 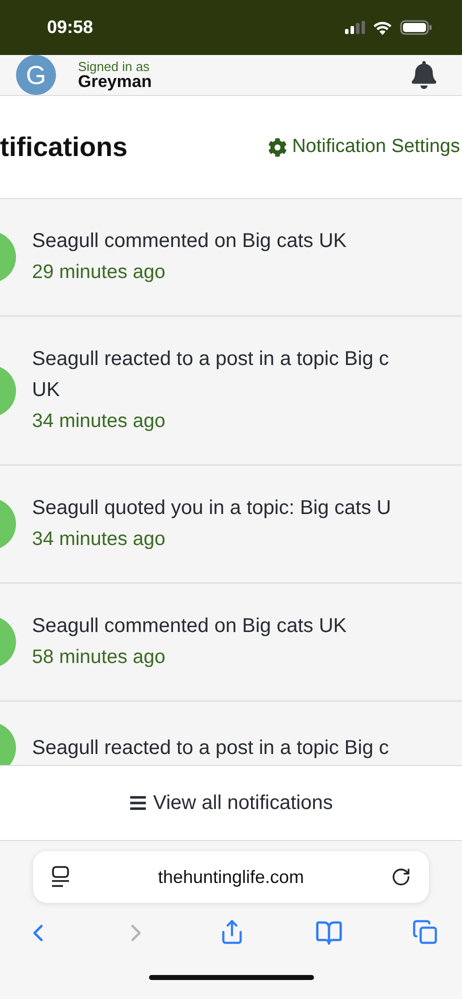 What do you see at coordinates (99, 272) in the screenshot?
I see `notification-time: 29 minutes ago` at bounding box center [99, 272].